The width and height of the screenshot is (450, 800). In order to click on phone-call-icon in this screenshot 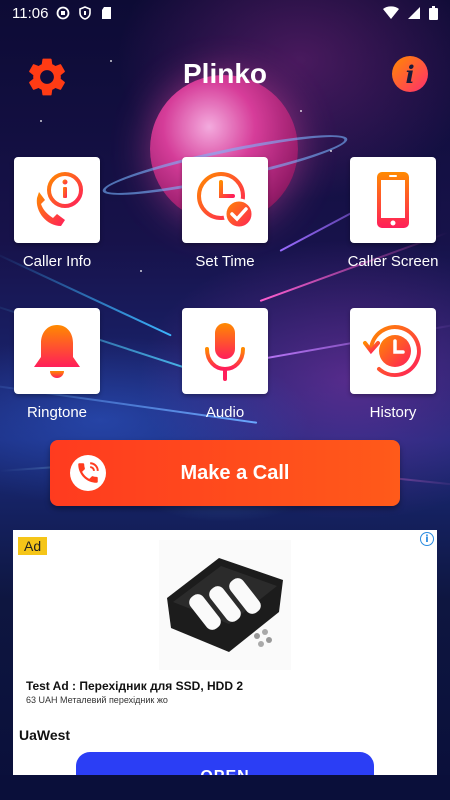, I will do `click(88, 473)`.